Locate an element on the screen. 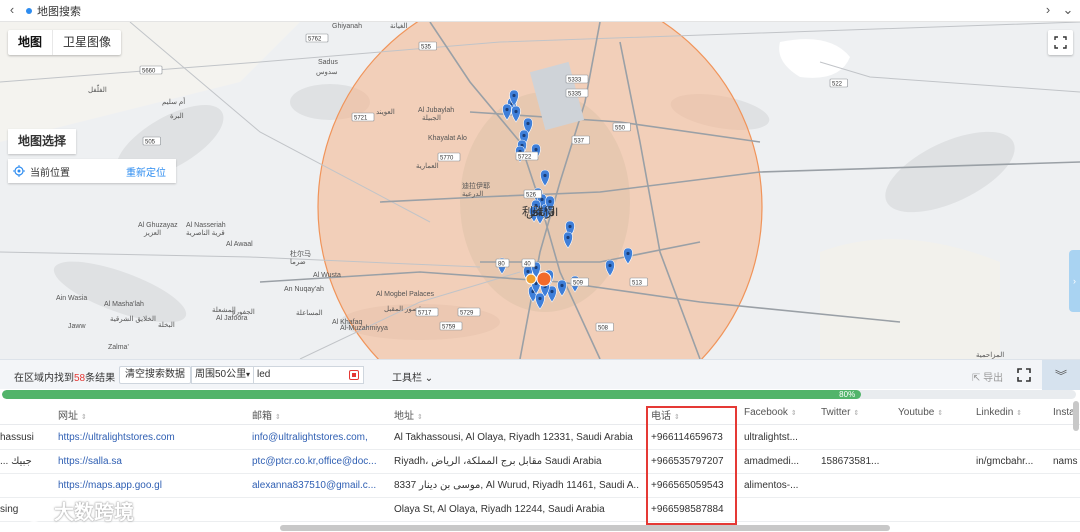 The height and width of the screenshot is (532, 1080). keyword-value: led is located at coordinates (264, 374).